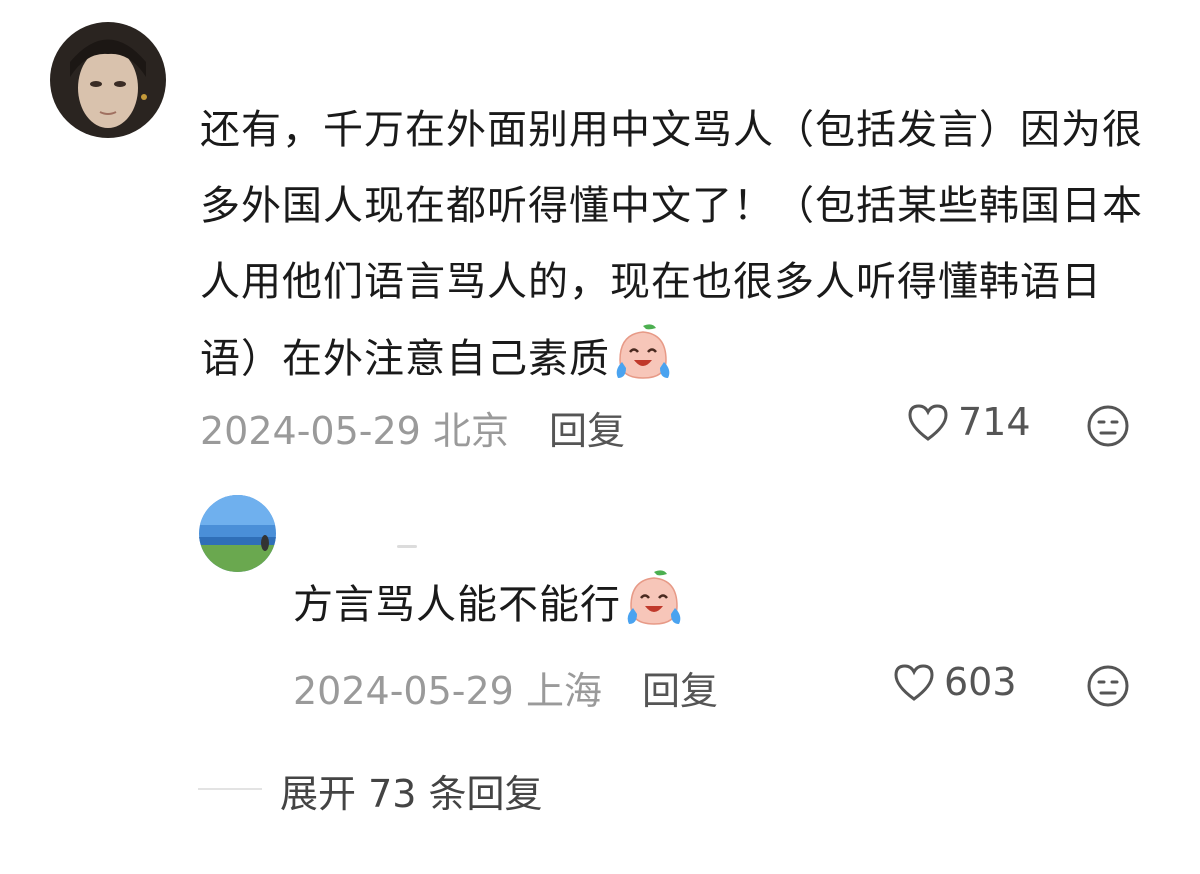  I want to click on comment-location: 上海, so click(563, 691).